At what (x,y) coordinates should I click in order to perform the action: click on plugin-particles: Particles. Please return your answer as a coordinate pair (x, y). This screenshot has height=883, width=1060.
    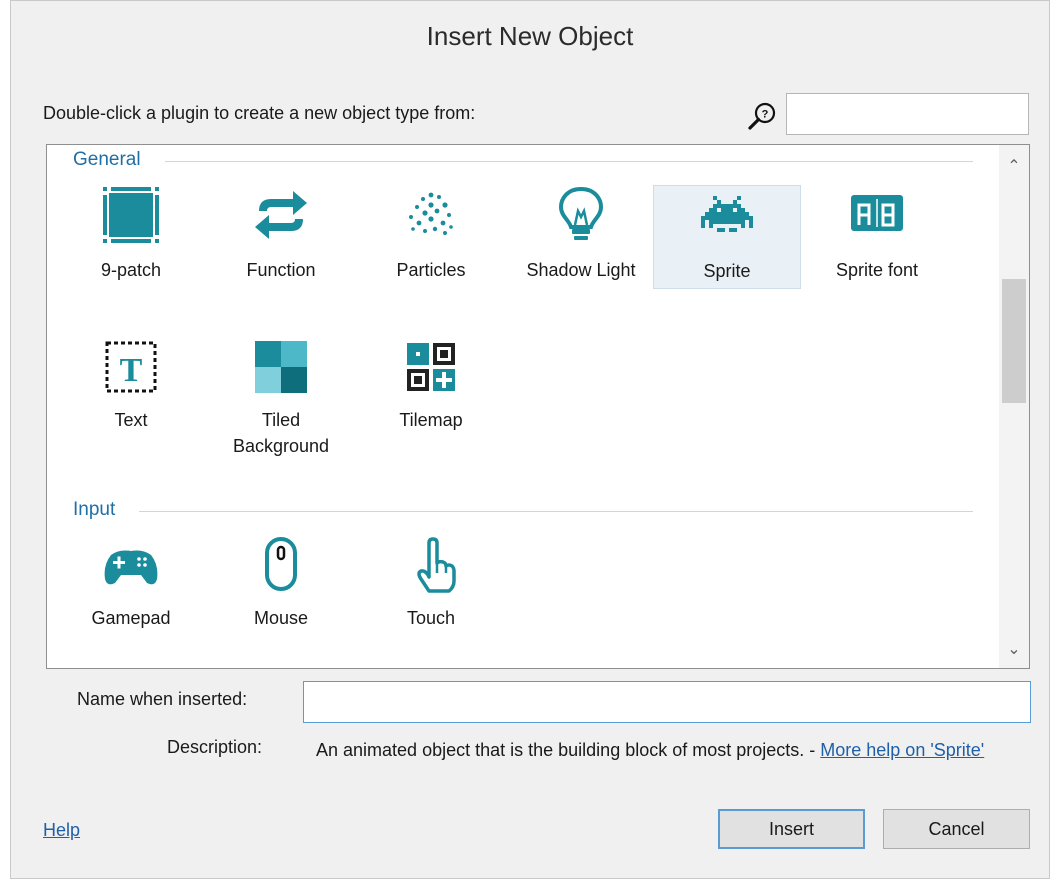
    Looking at the image, I should click on (431, 237).